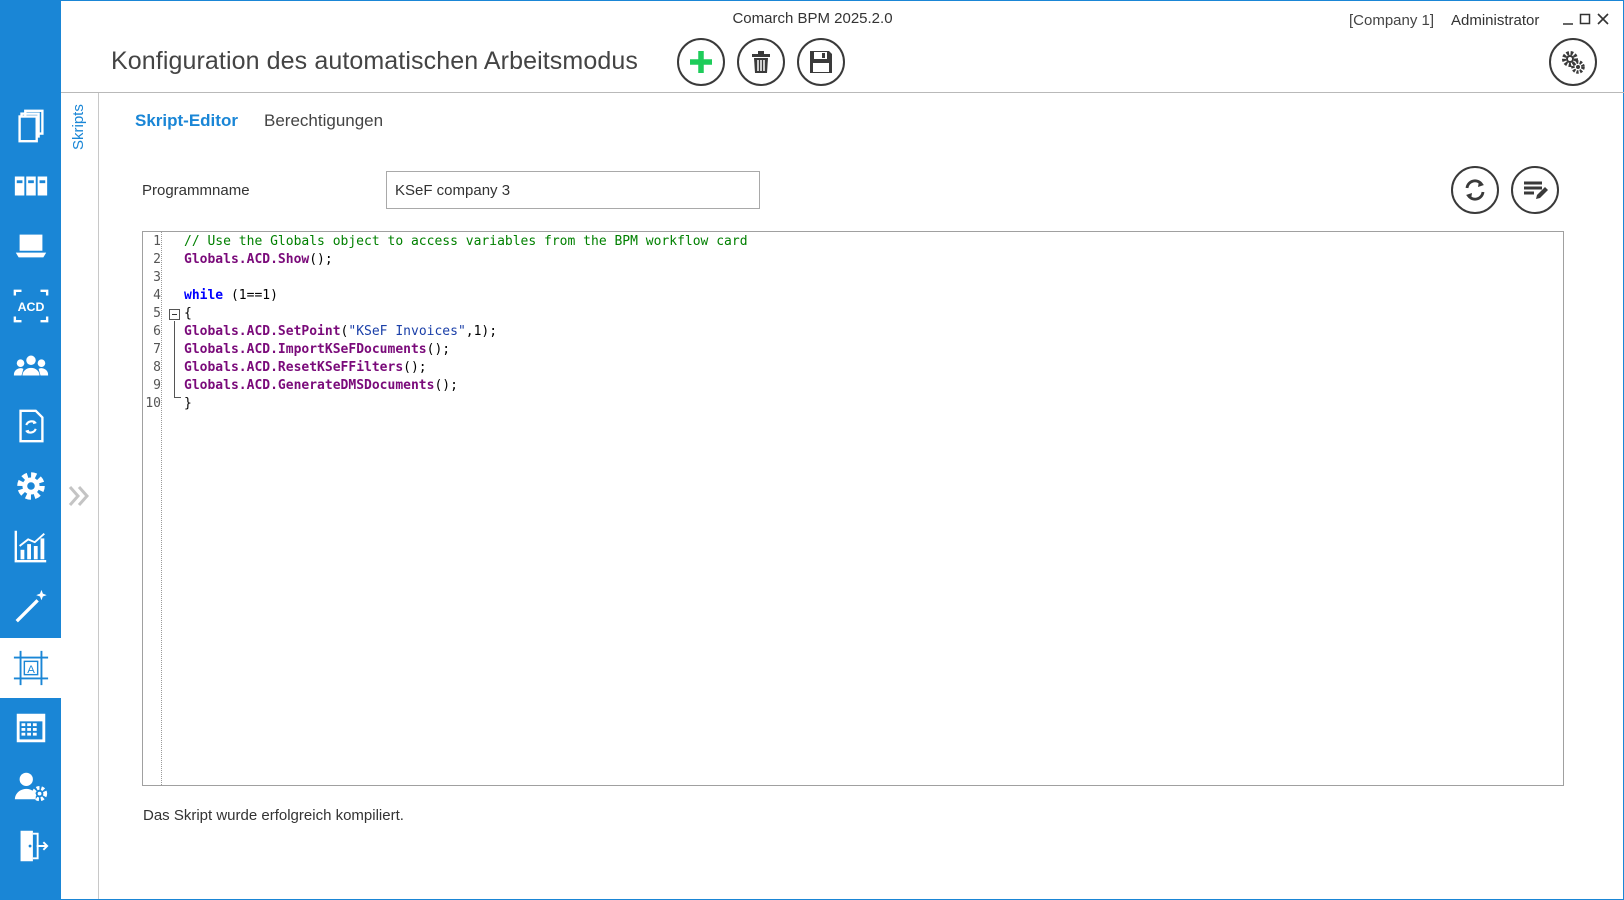  I want to click on code-line: Globals.ACD.GenerateDMSDocuments();, so click(321, 386).